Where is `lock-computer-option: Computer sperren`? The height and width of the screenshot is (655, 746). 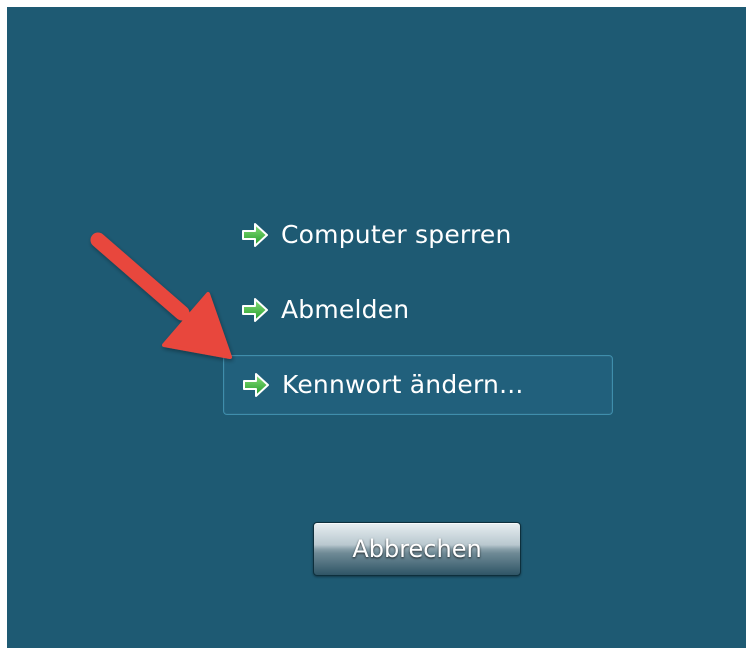 lock-computer-option: Computer sperren is located at coordinates (418, 235).